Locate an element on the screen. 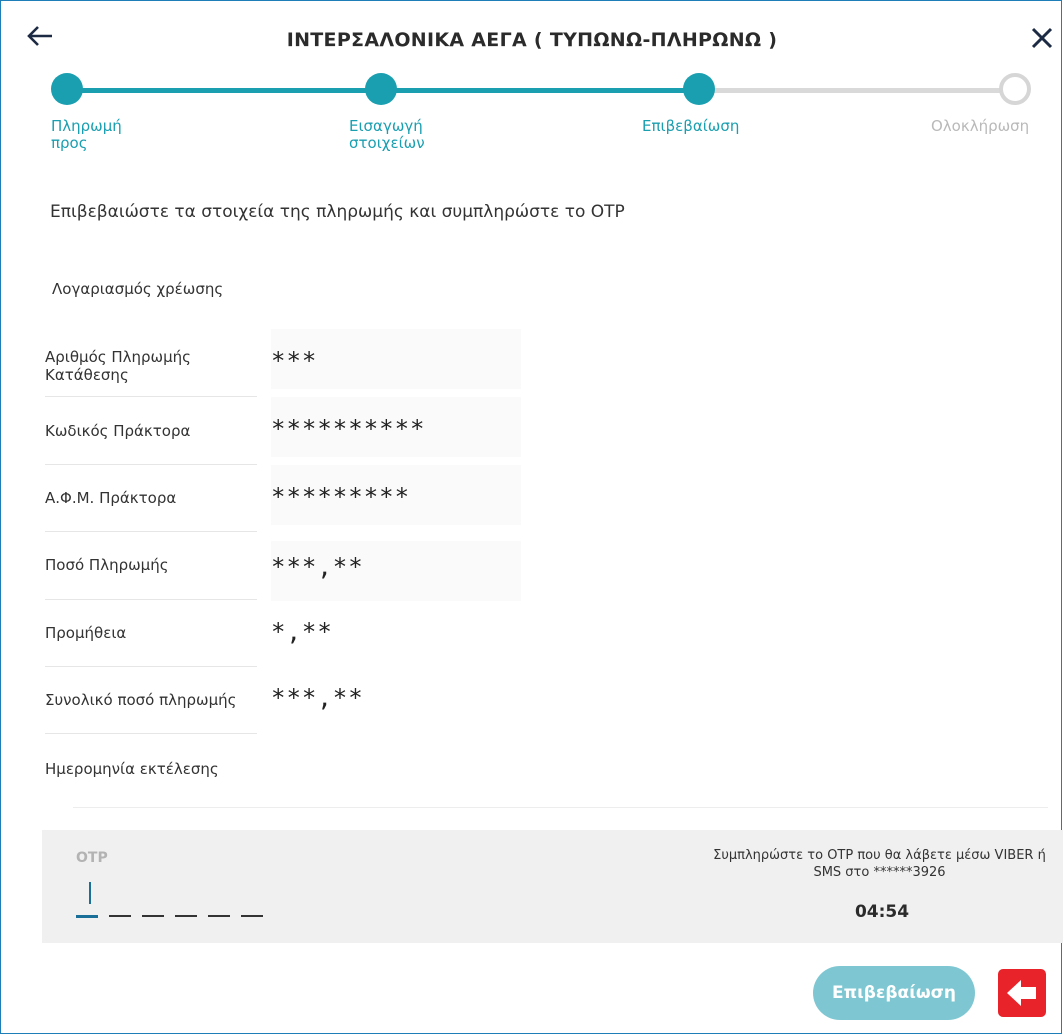 The width and height of the screenshot is (1064, 1036). detail-value: ********** is located at coordinates (396, 427).